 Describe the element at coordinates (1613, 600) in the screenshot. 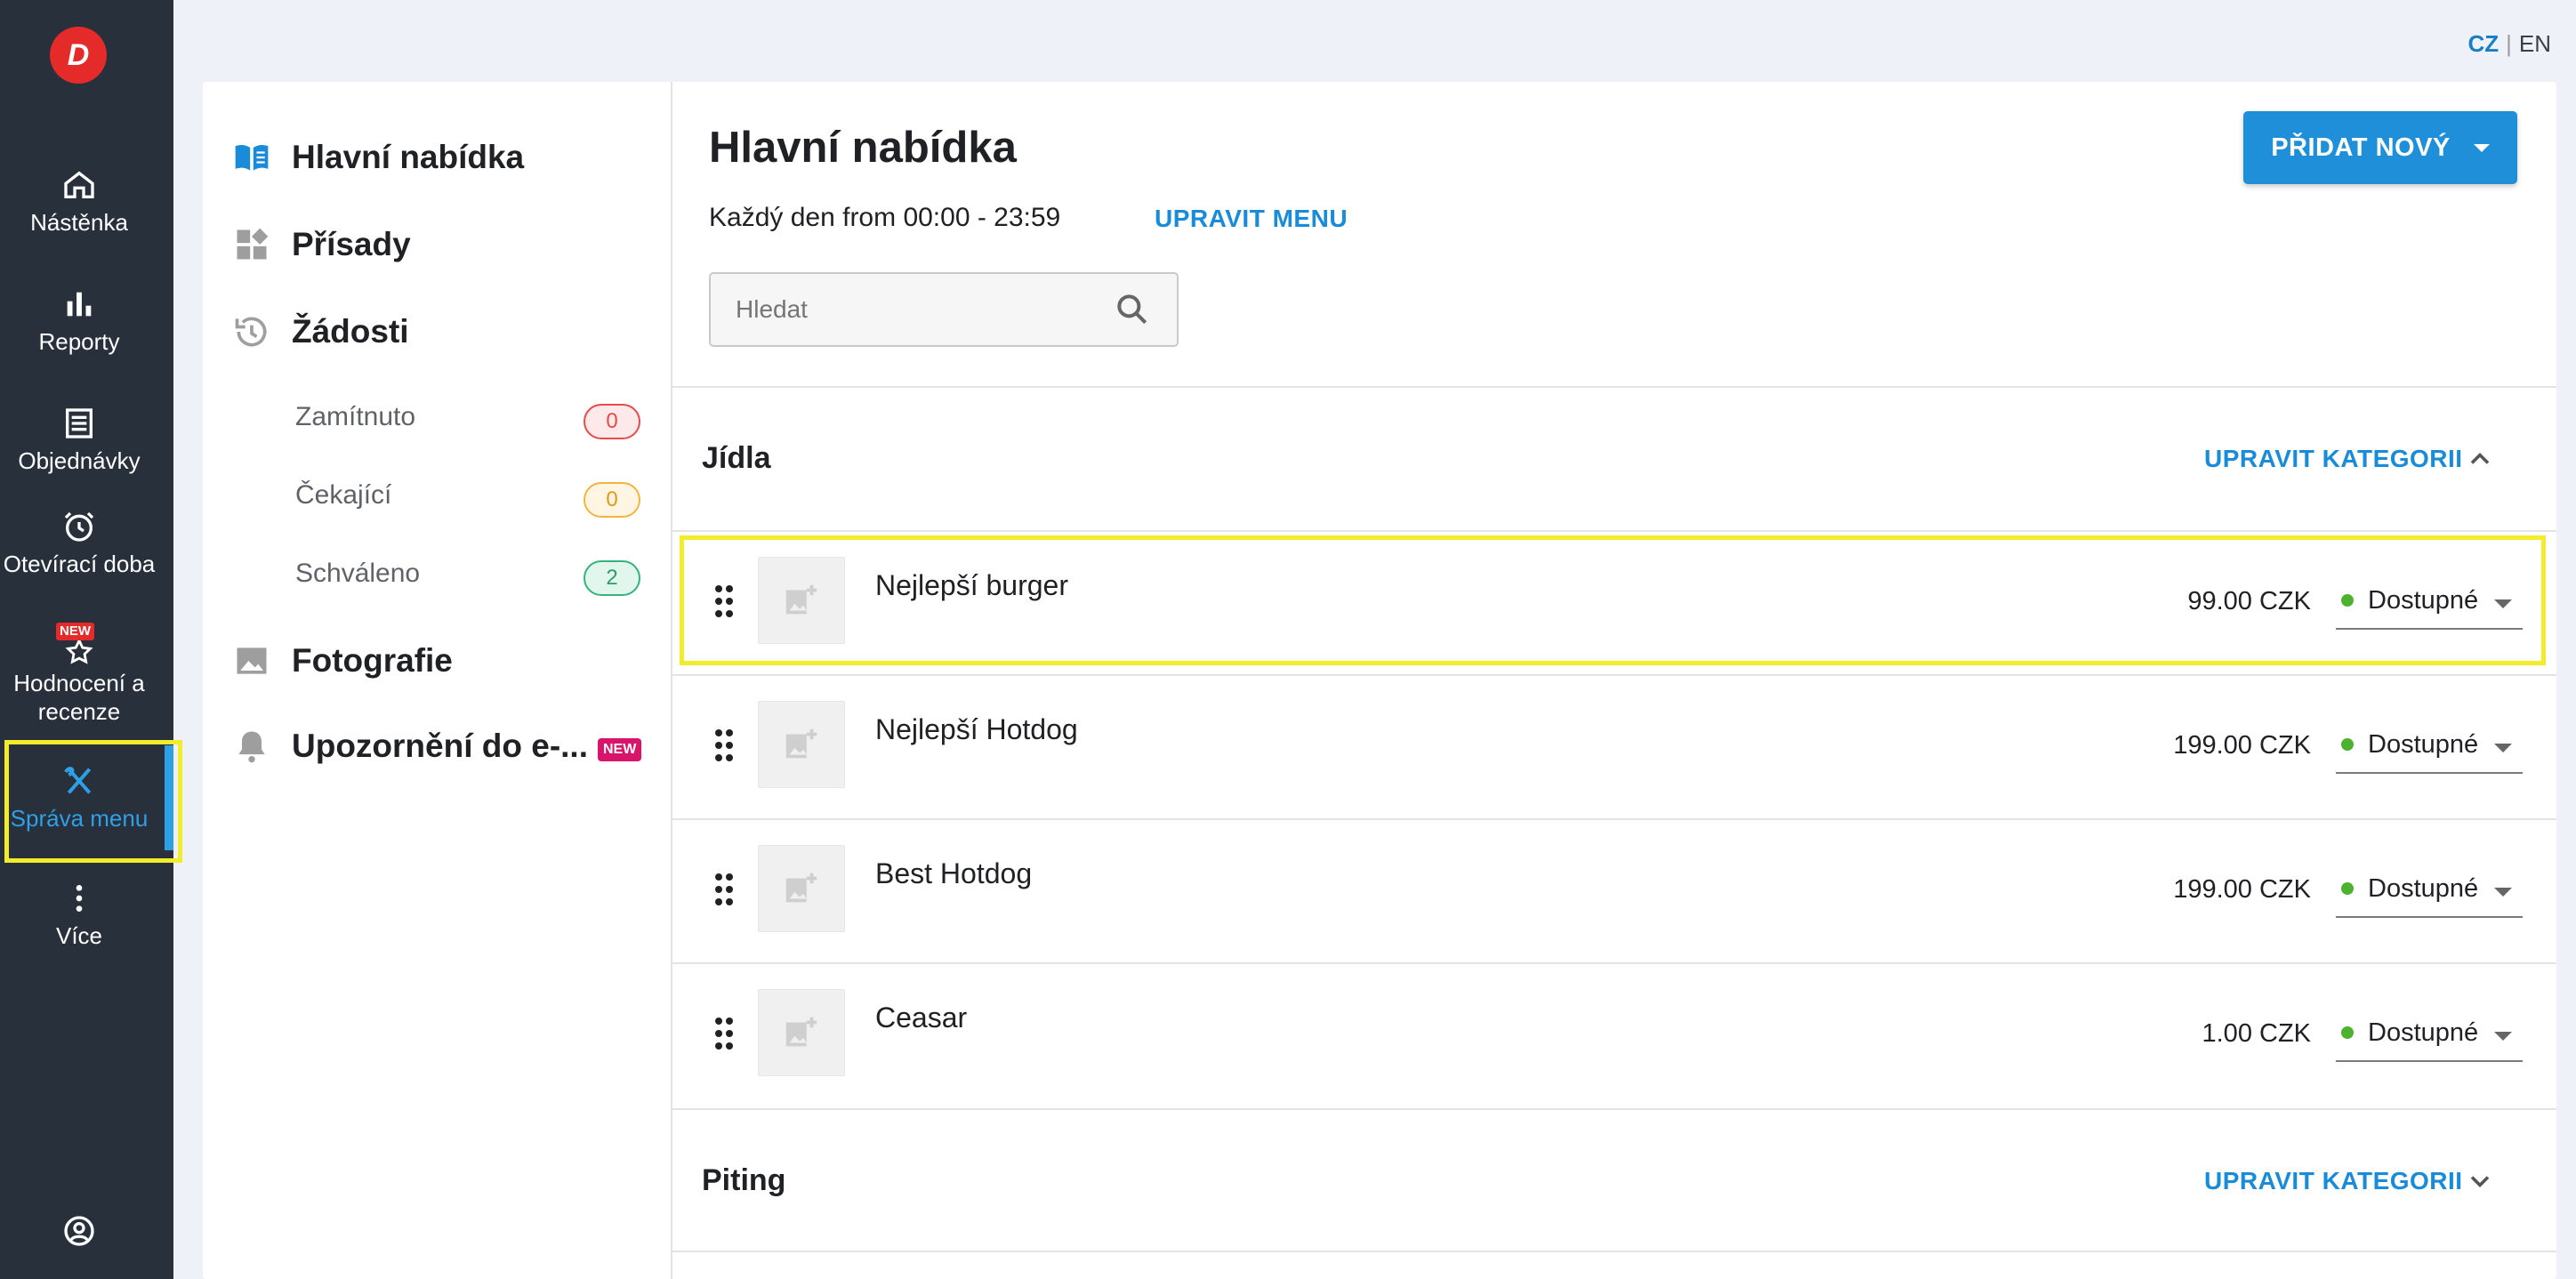

I see `item-highlight-box` at that location.